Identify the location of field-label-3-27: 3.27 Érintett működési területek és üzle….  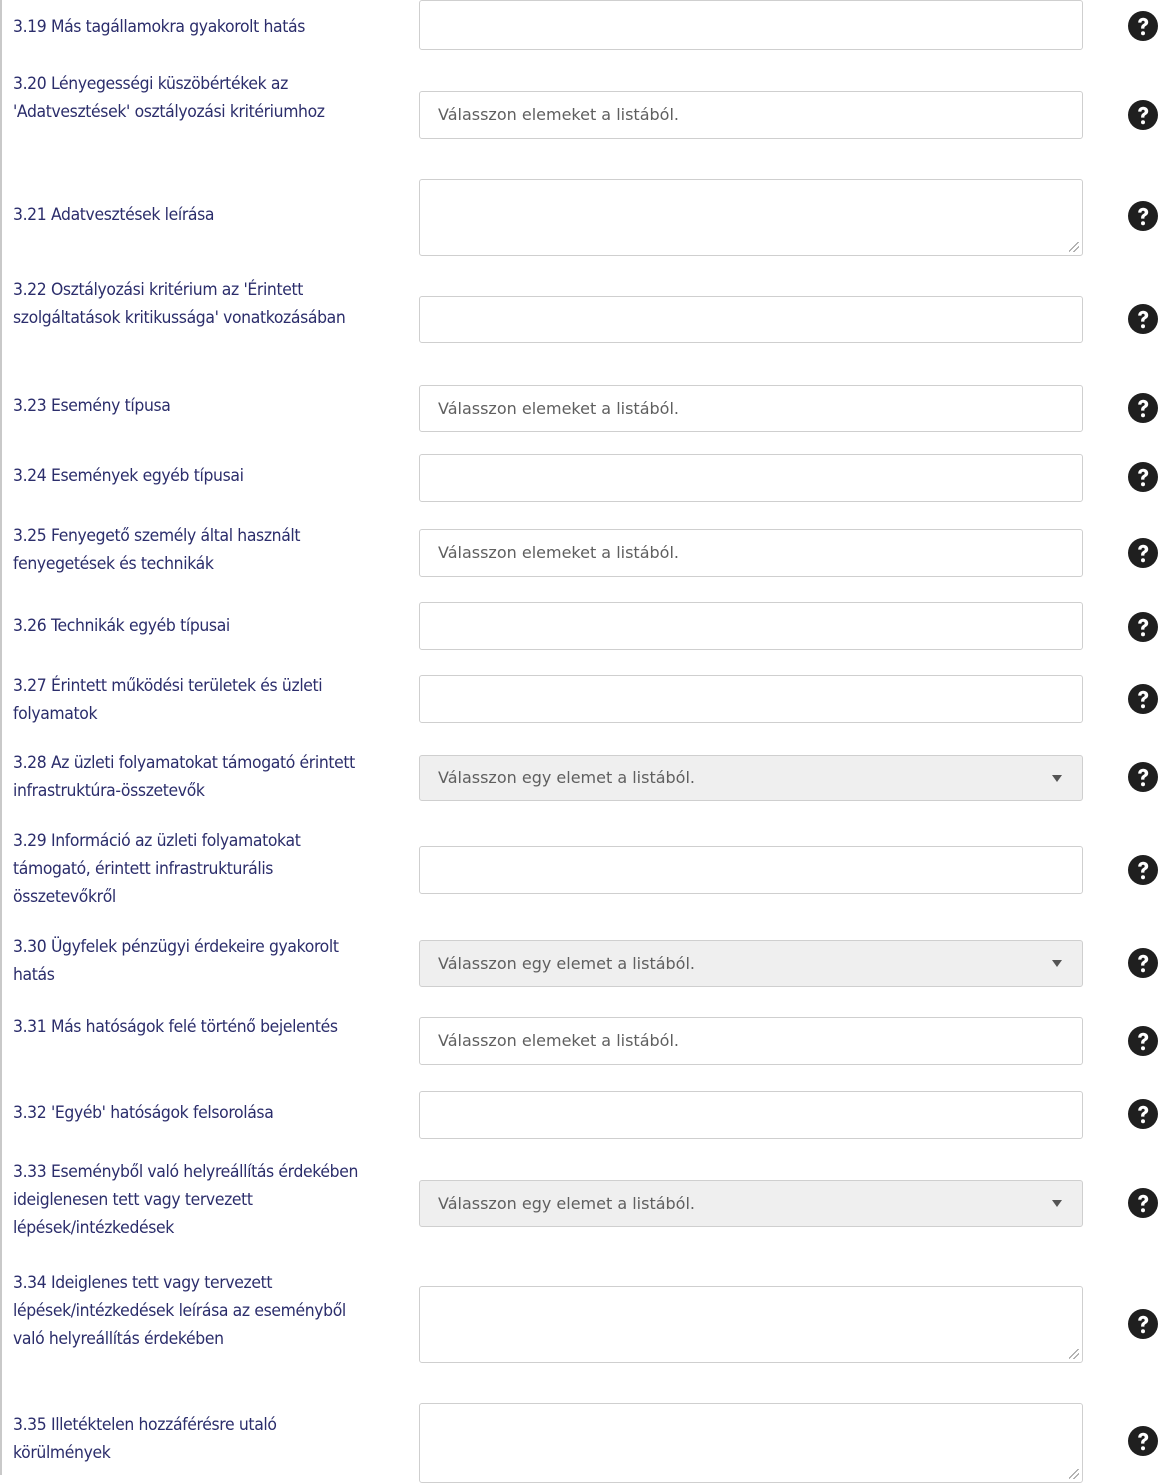
(168, 700).